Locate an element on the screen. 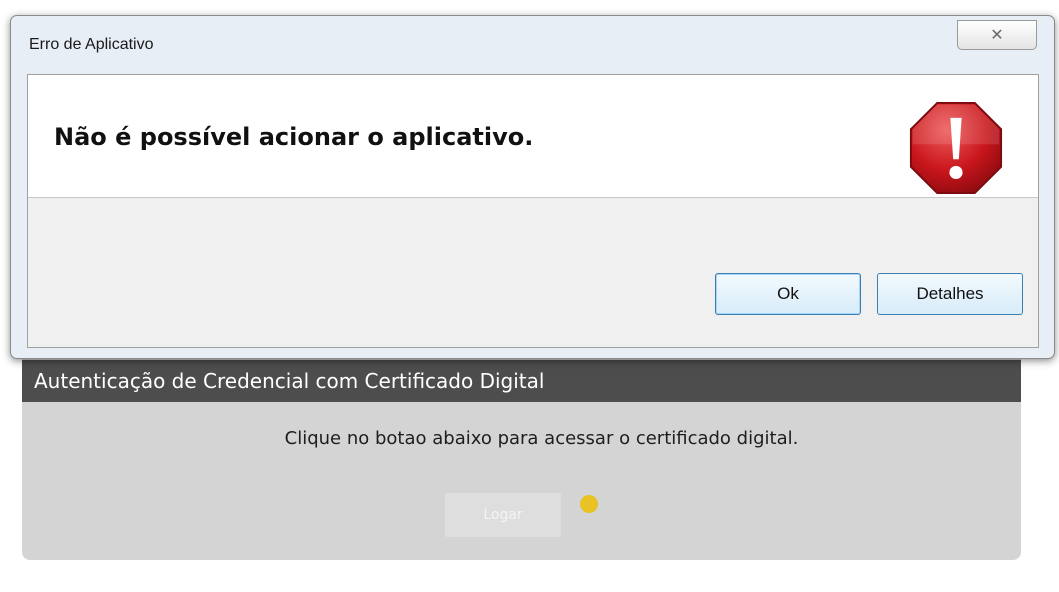 The image size is (1059, 592). login-button: Logar is located at coordinates (503, 515).